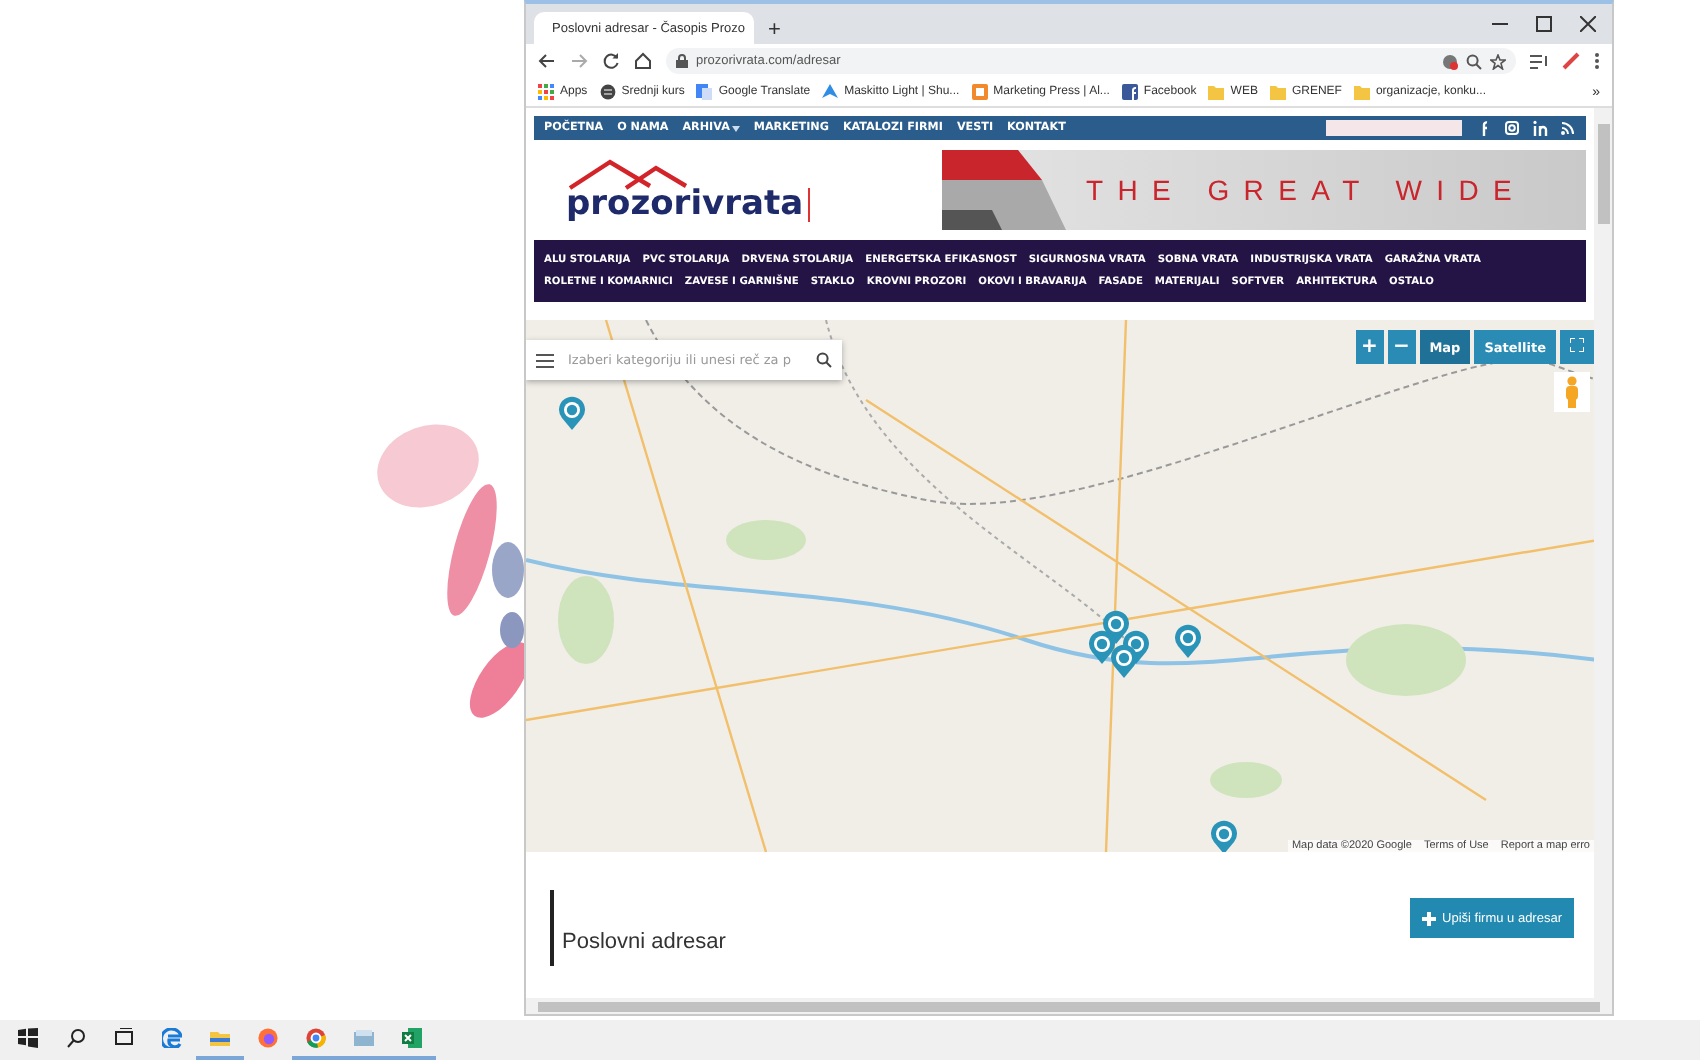 The image size is (1700, 1060). Describe the element at coordinates (1004, 190) in the screenshot. I see `banner-shapes-icon` at that location.